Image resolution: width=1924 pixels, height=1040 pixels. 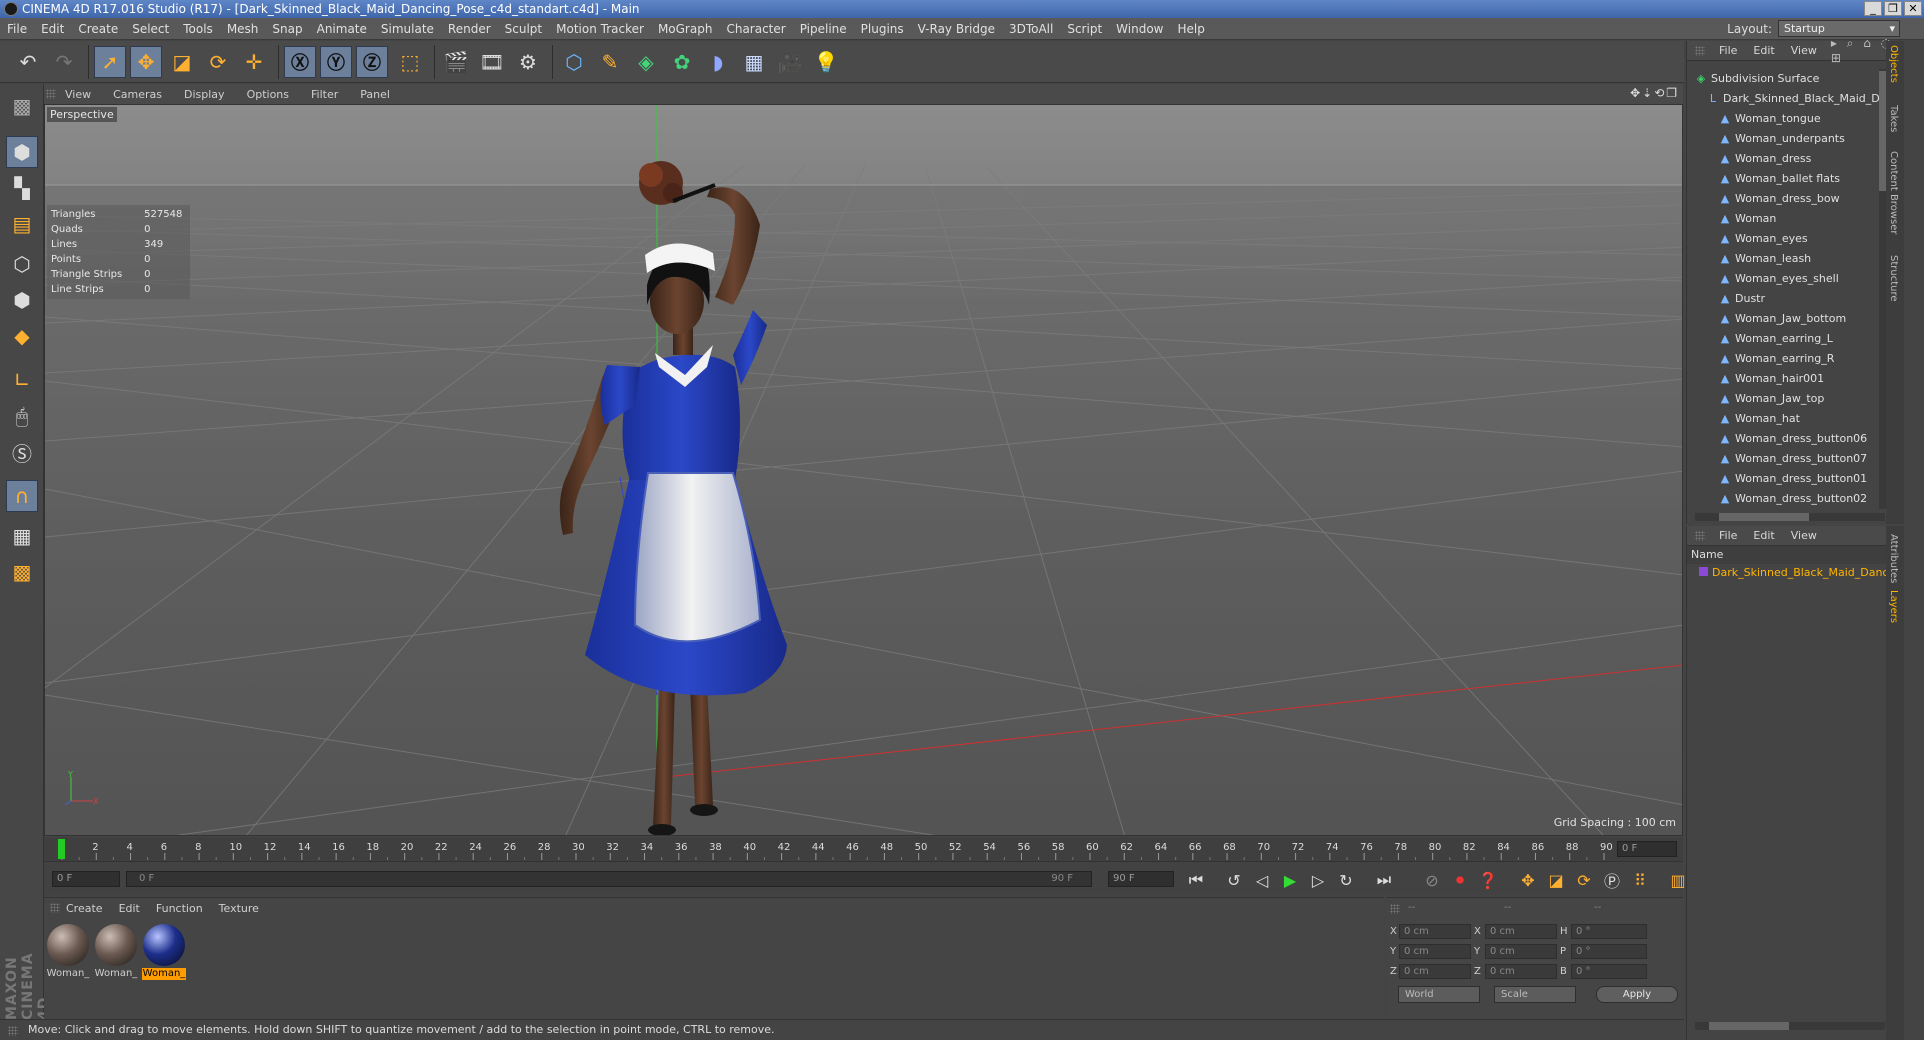 I want to click on object-tree-item: ▲ Woman_dress_bow, so click(x=1787, y=199).